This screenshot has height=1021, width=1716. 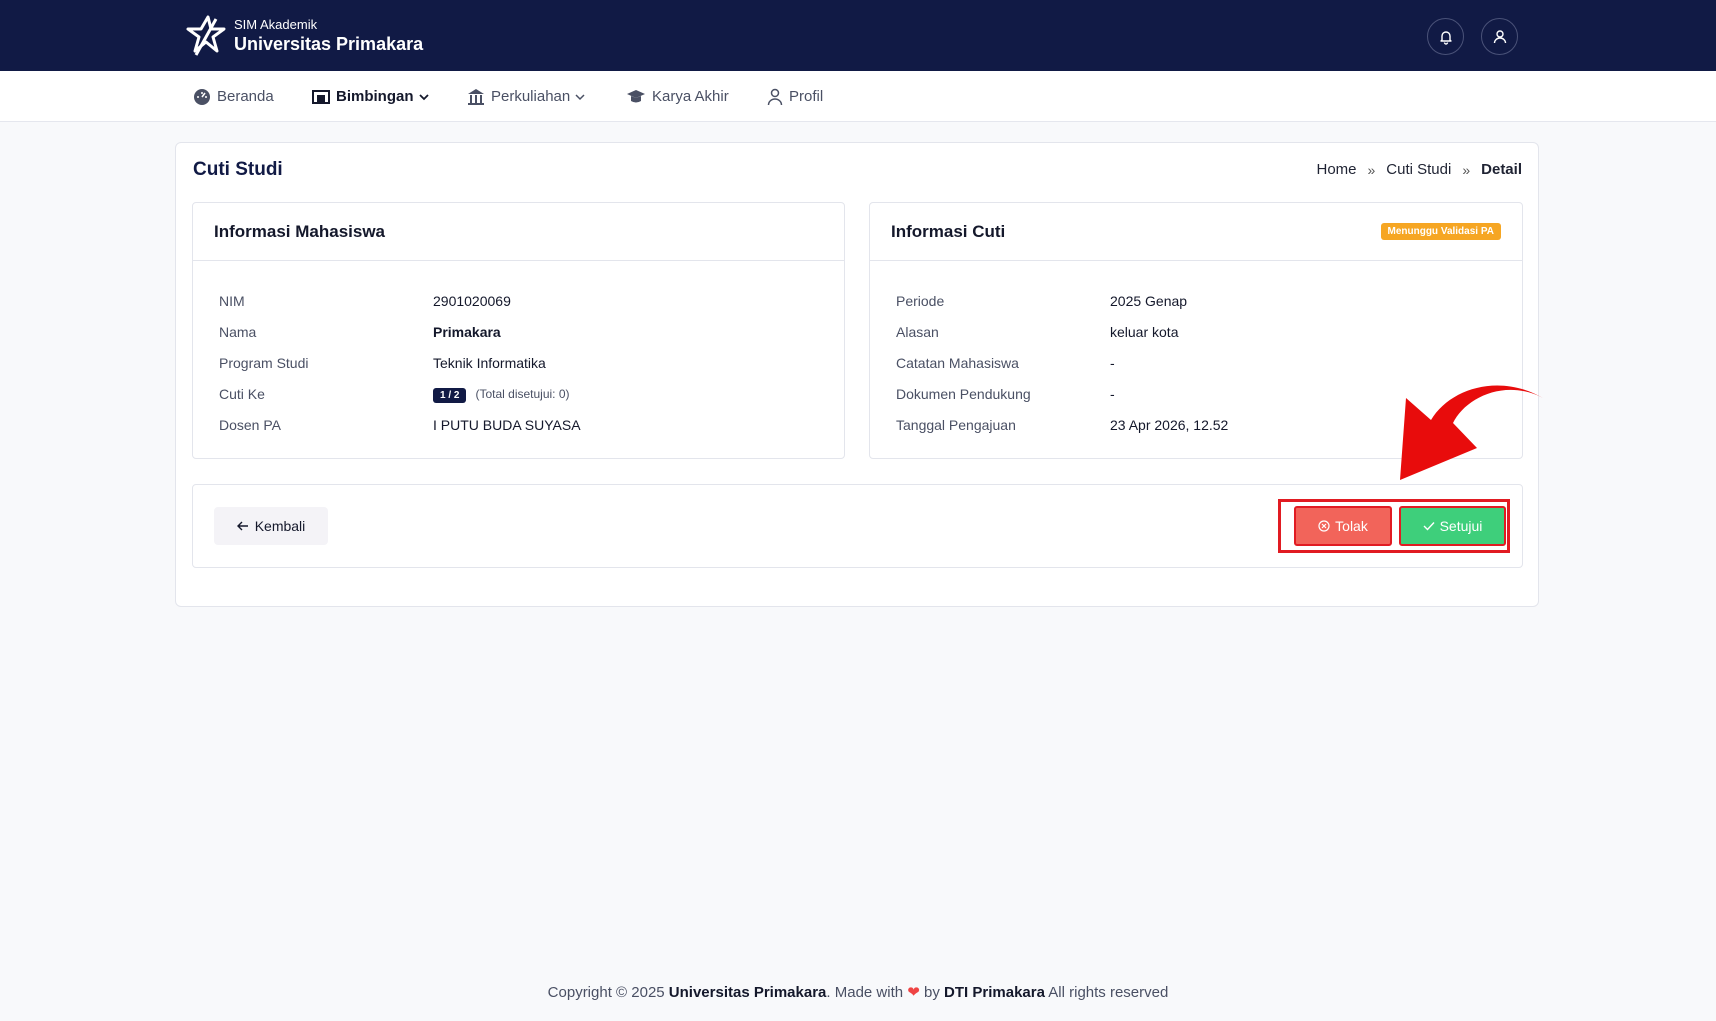 What do you see at coordinates (531, 96) in the screenshot?
I see `nav-label: Perkuliahan` at bounding box center [531, 96].